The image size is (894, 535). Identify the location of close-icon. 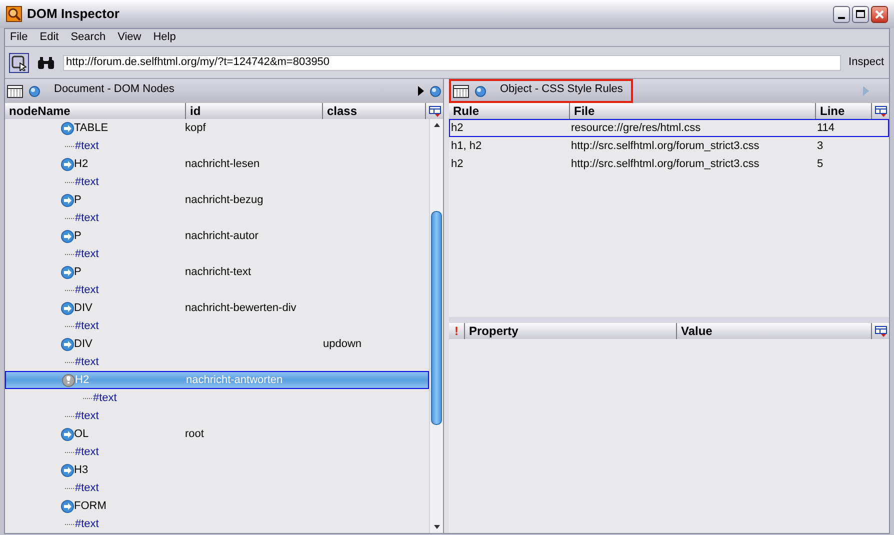
(879, 14).